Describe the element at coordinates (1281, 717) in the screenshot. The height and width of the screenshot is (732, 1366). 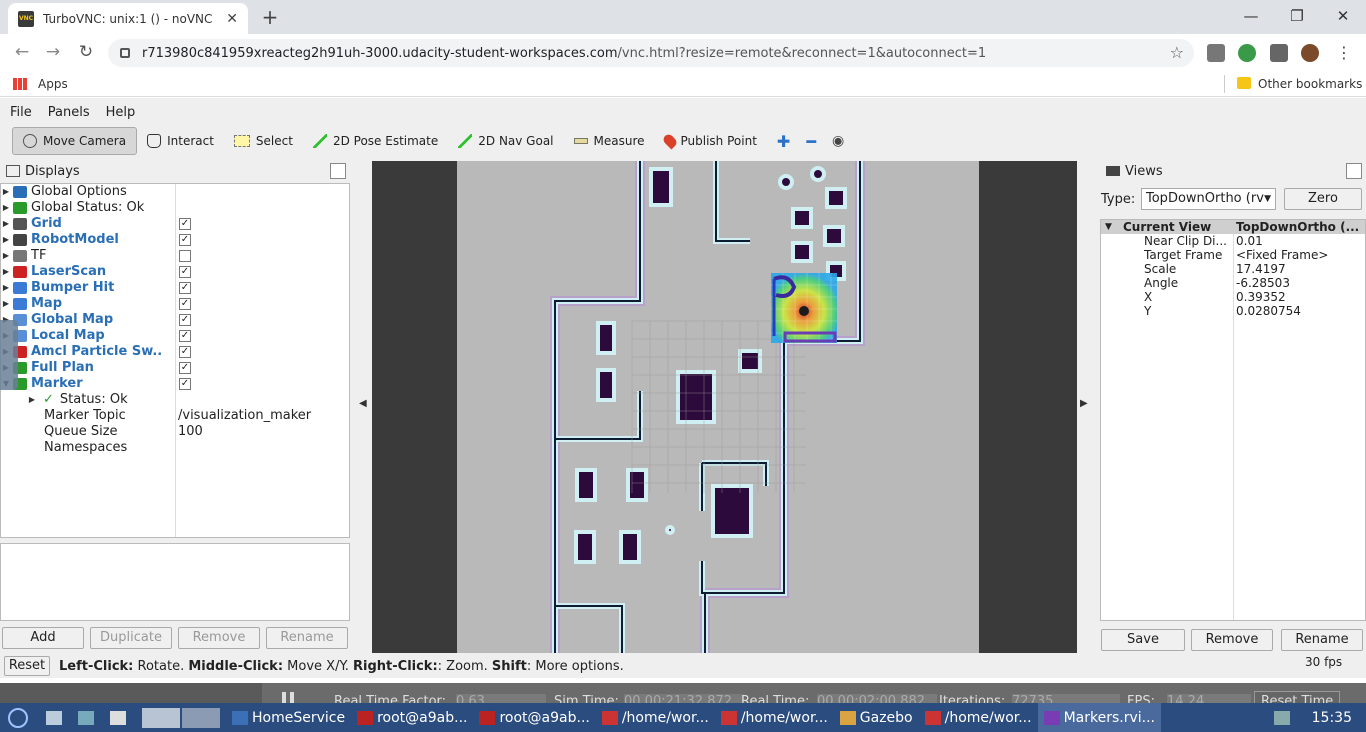
I see `volume-icon` at that location.